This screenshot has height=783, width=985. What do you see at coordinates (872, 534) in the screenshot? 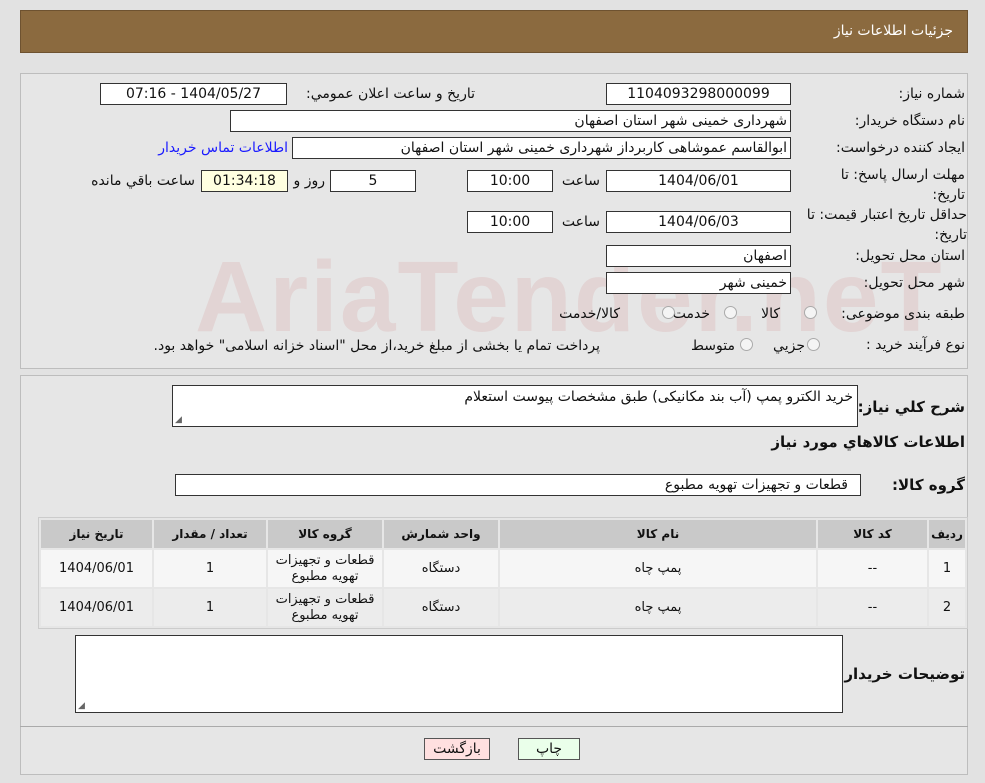
I see `col-code: کد کالا` at bounding box center [872, 534].